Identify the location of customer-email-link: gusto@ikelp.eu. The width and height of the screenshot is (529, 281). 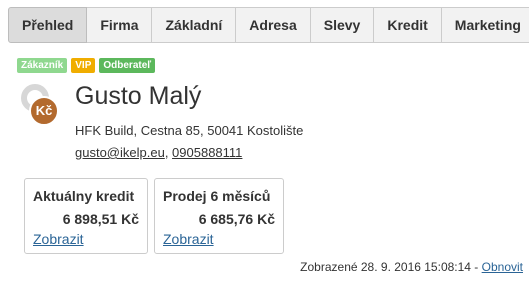
(120, 152).